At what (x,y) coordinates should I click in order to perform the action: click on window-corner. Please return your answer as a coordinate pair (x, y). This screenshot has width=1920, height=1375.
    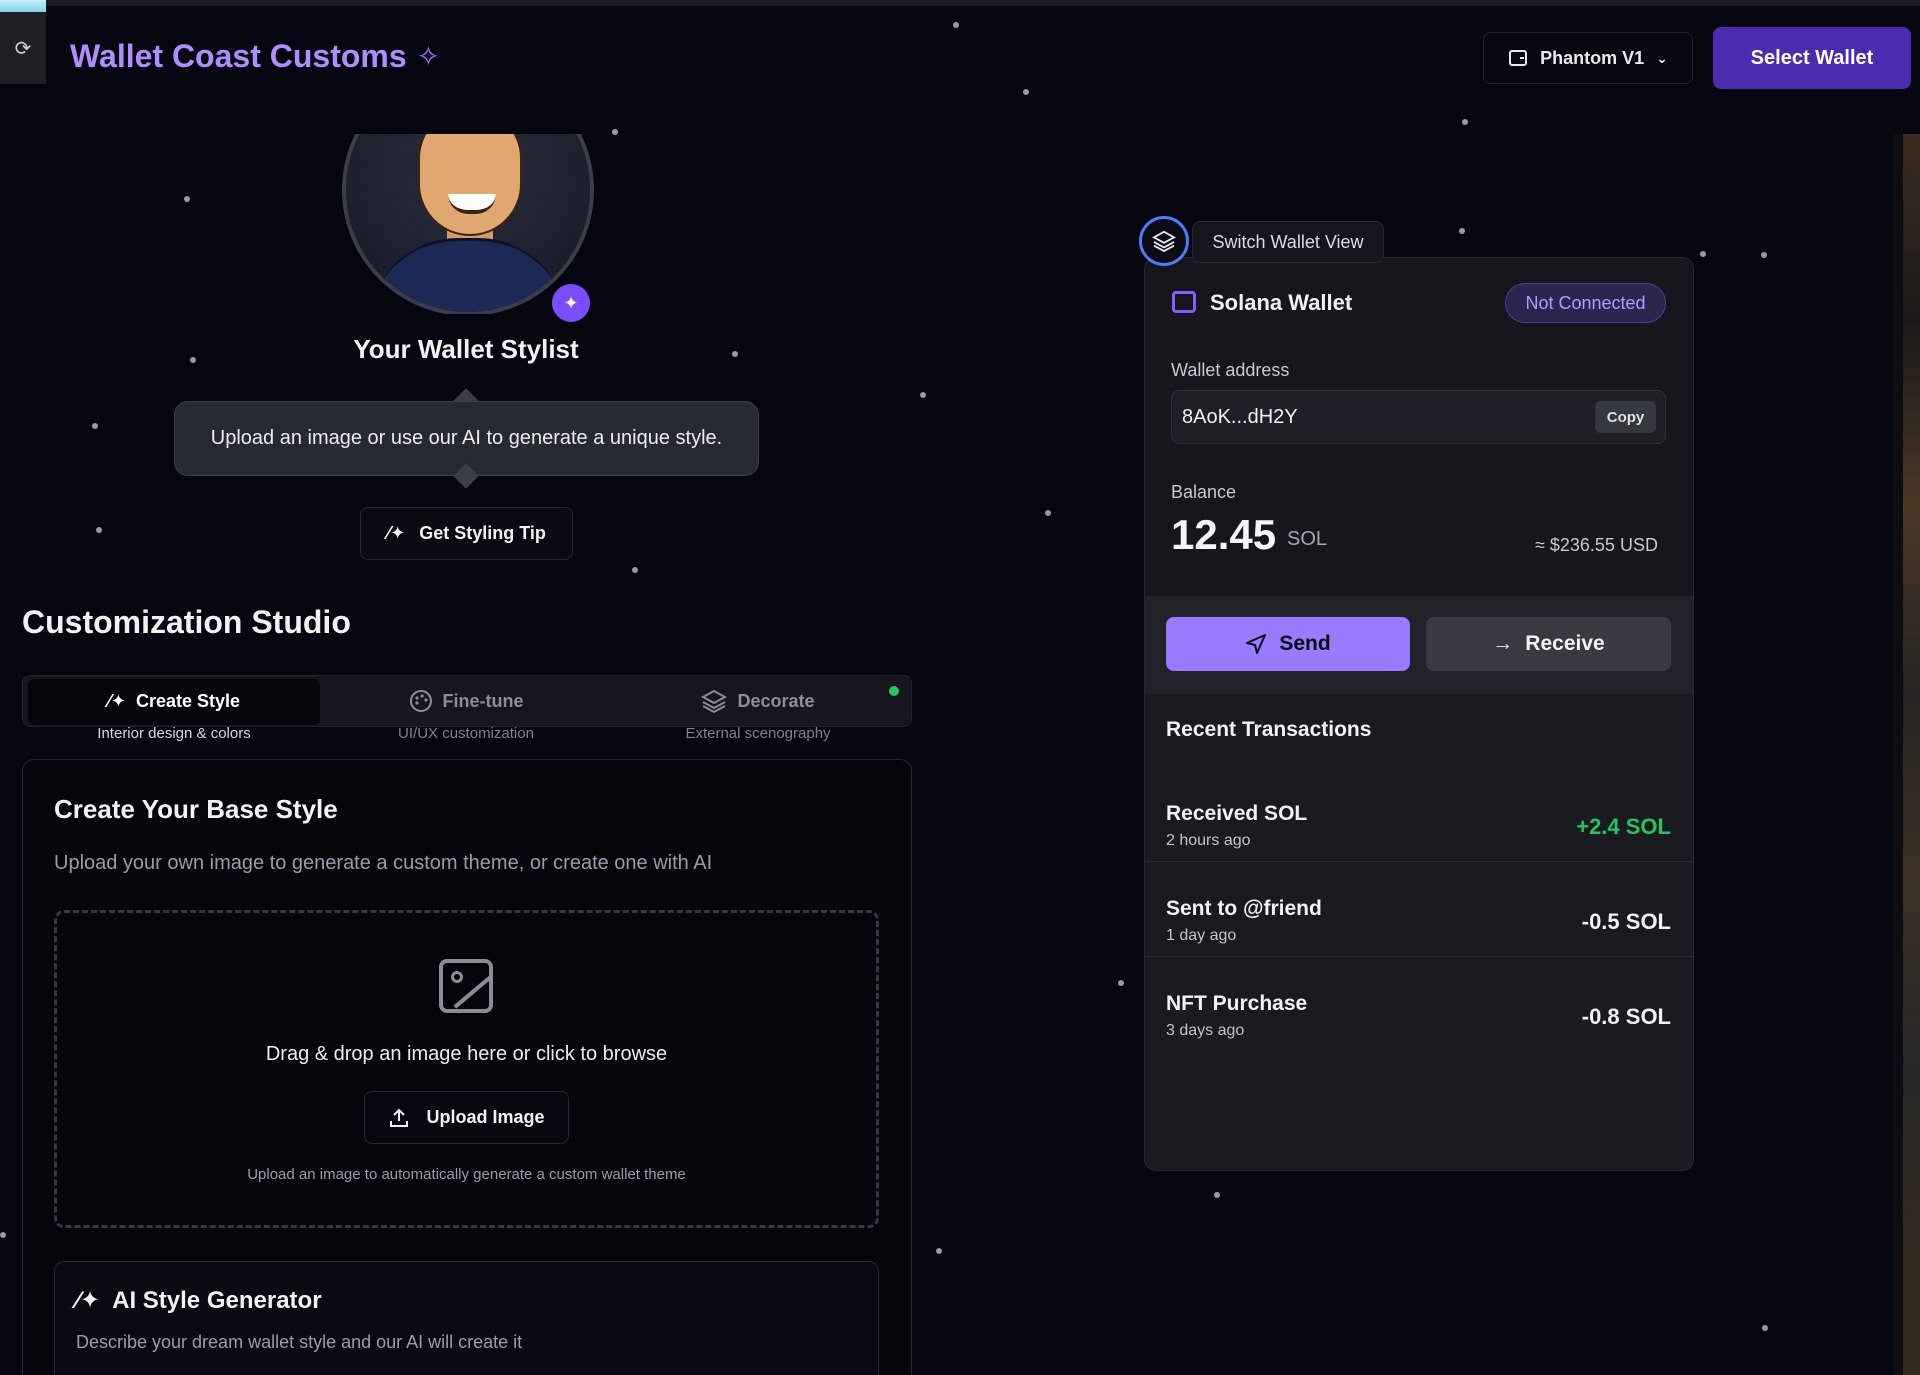
    Looking at the image, I should click on (23, 6).